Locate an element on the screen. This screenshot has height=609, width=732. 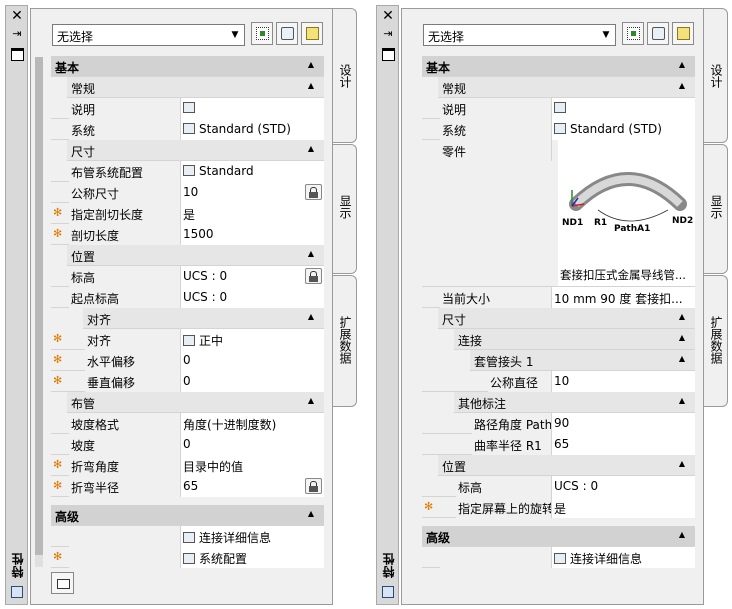
property-value: 目录中的值 is located at coordinates (252, 465).